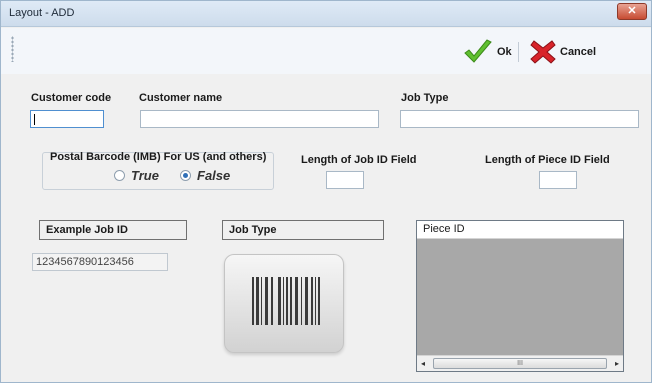 The width and height of the screenshot is (652, 383). I want to click on toolbar: Ok Cancel, so click(326, 51).